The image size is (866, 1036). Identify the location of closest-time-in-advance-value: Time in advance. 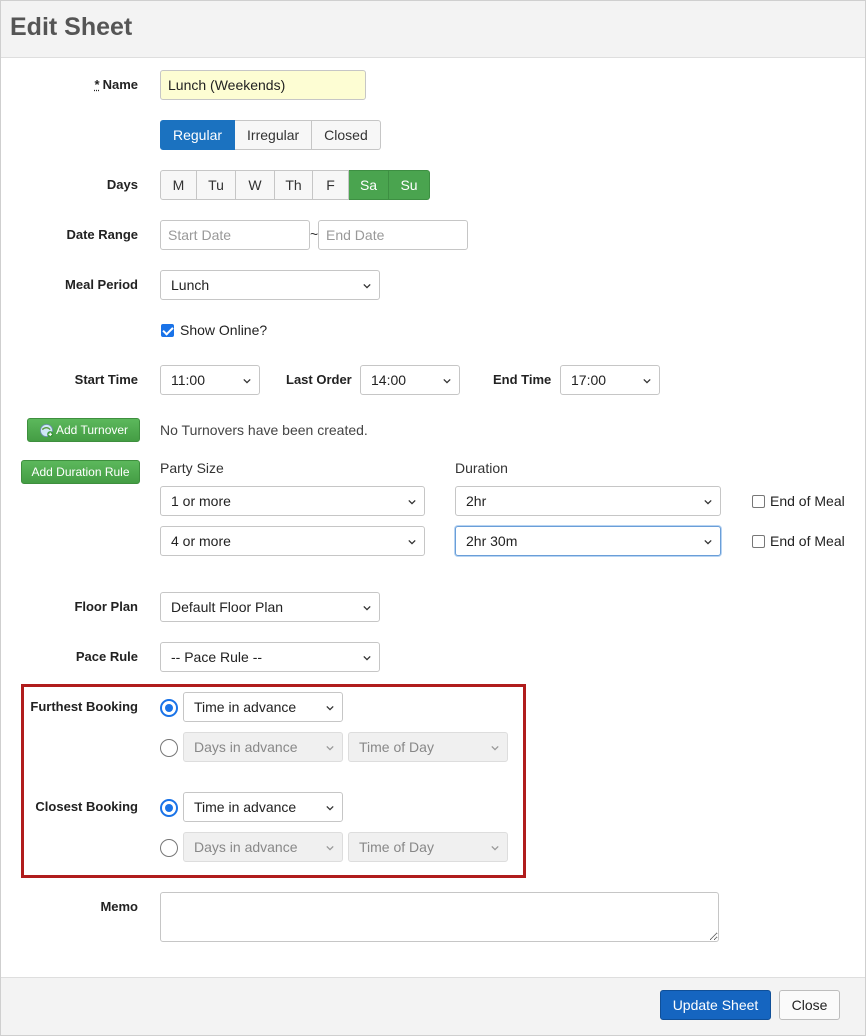
(245, 807).